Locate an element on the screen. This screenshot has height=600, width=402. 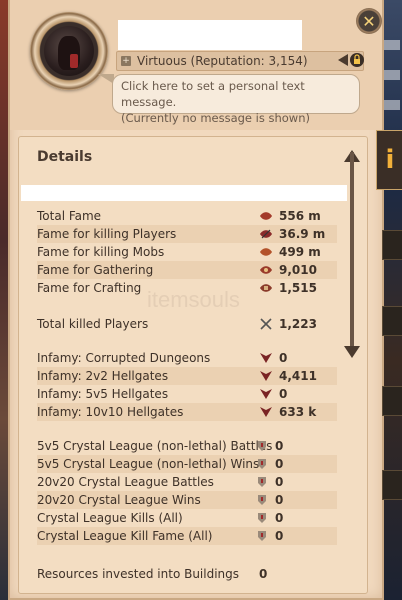
stat-label: 5v5 Crystal League (non-lethal) Wins is located at coordinates (148, 464).